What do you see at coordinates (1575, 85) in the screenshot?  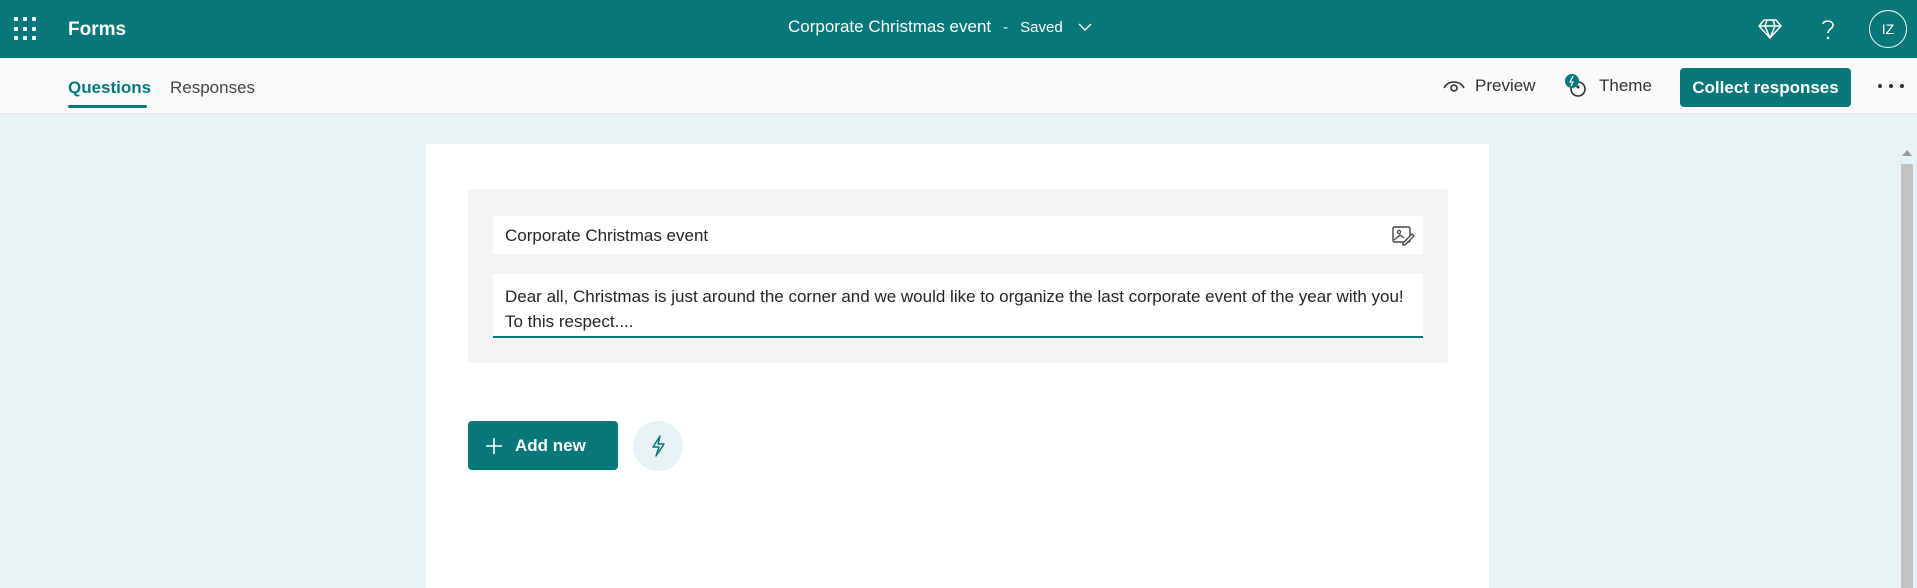 I see `palette-icon` at bounding box center [1575, 85].